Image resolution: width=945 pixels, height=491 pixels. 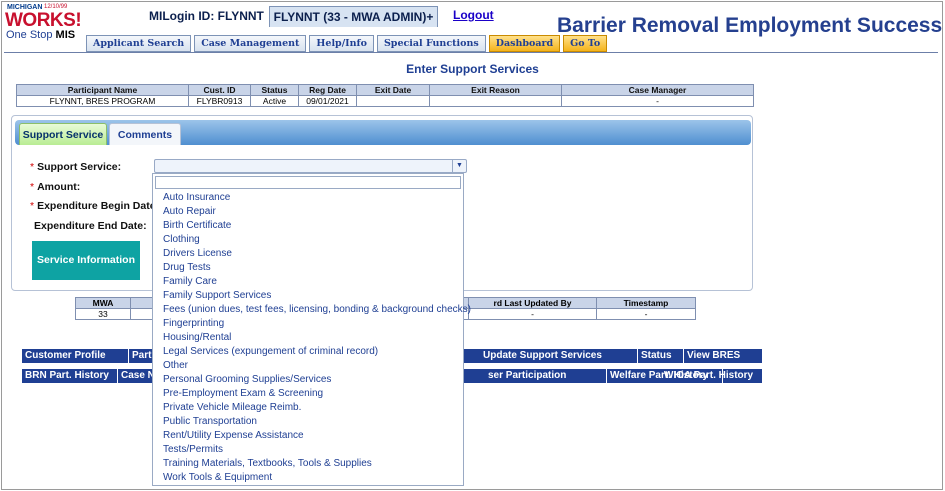 What do you see at coordinates (327, 90) in the screenshot?
I see `col-reg-date: Reg Date` at bounding box center [327, 90].